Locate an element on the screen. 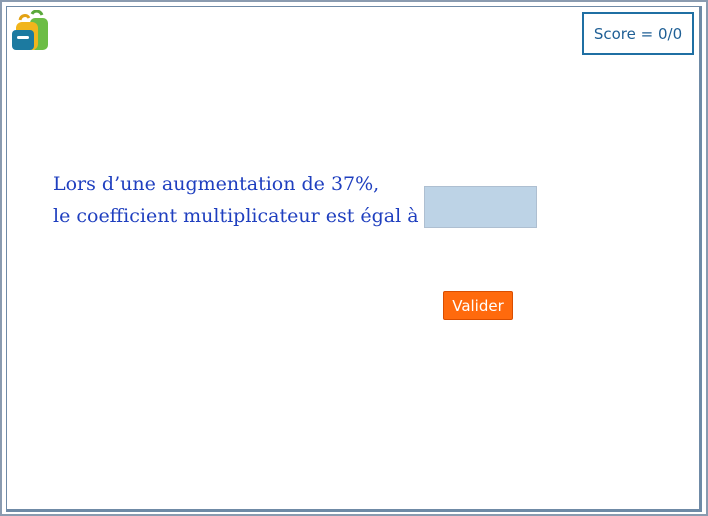  score-display: Score = 0/0 is located at coordinates (638, 33).